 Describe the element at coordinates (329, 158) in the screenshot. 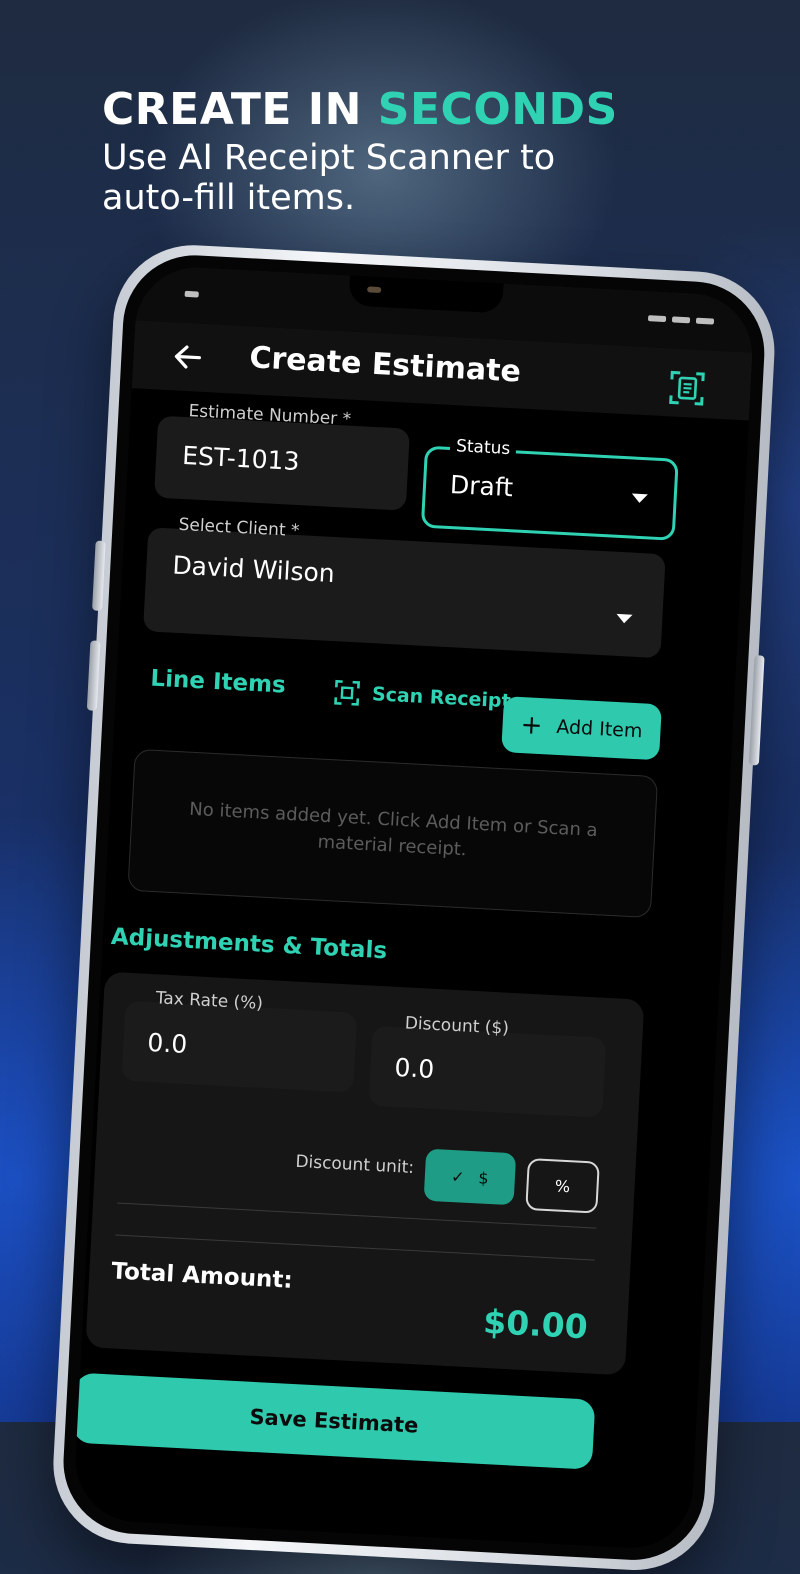

I see `promo-subtitle-line1: Use AI Receipt Scanner to` at that location.